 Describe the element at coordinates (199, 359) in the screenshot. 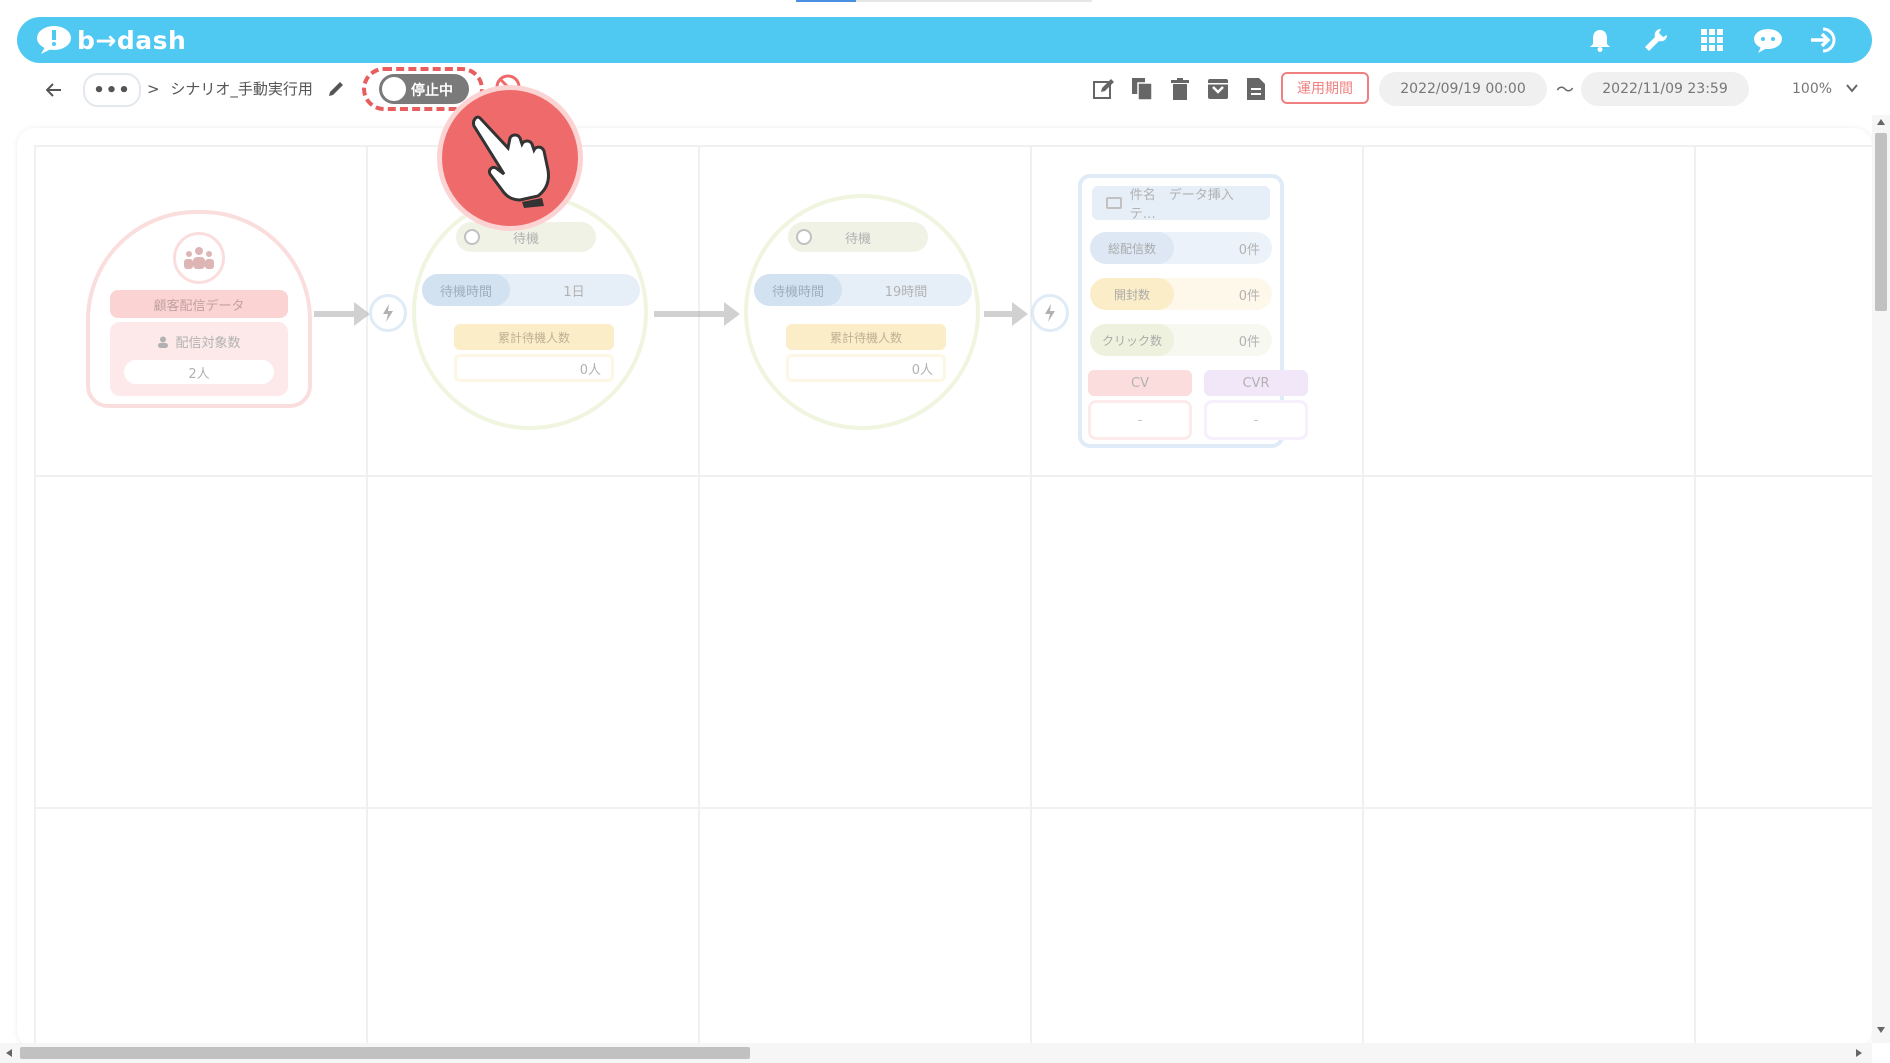

I see `segment-stats: 配信対象数 2人` at that location.